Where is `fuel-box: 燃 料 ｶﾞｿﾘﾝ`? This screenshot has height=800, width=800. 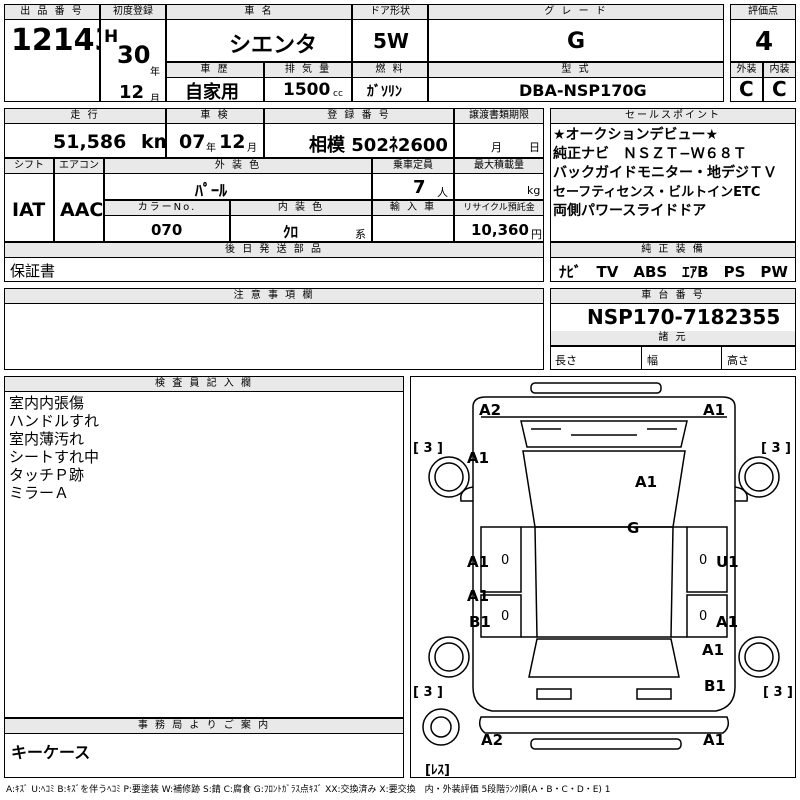
fuel-box: 燃 料 ｶﾞｿﾘﾝ is located at coordinates (390, 82).